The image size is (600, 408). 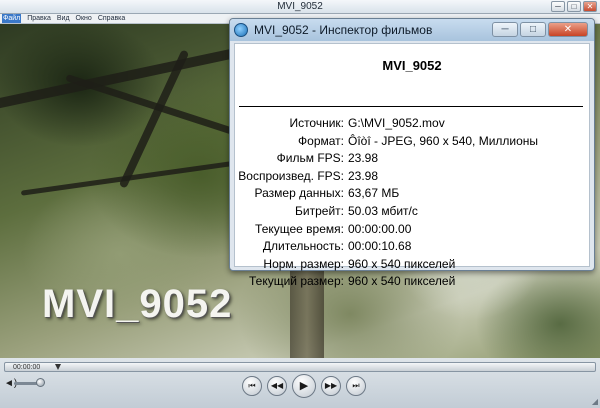 I want to click on property-label: Воспроизвед. FPS:, so click(x=291, y=175).